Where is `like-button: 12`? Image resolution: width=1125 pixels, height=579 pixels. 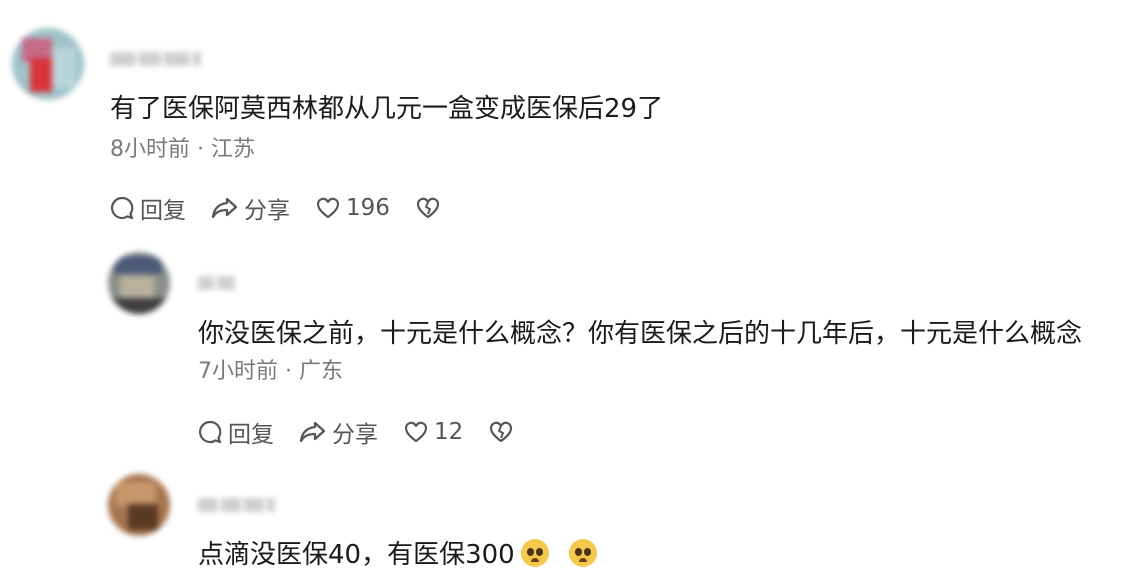
like-button: 12 is located at coordinates (432, 432).